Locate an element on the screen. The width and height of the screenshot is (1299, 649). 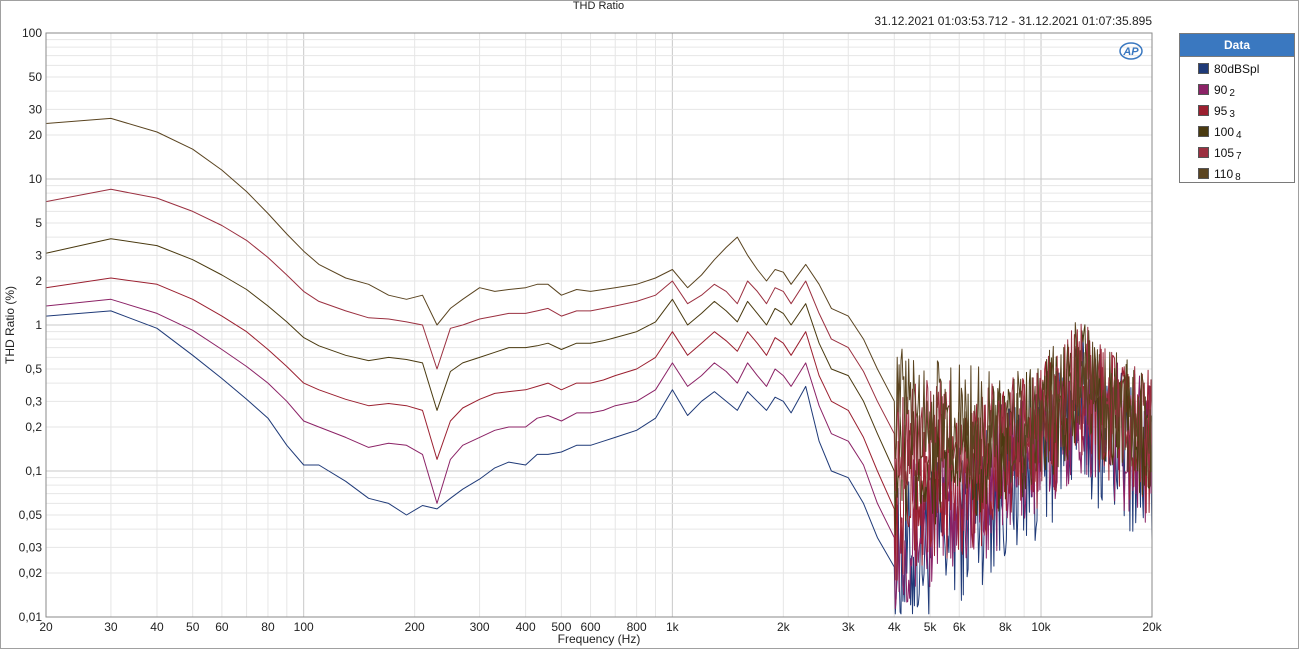
legend-item: 95 3 is located at coordinates (1237, 109).